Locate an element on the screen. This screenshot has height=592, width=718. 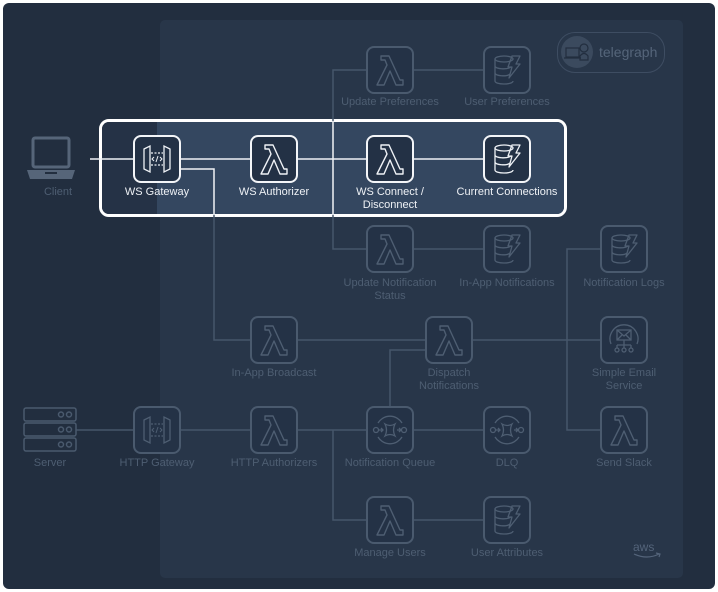
telegraph-logo-badge: telegraph is located at coordinates (611, 52).